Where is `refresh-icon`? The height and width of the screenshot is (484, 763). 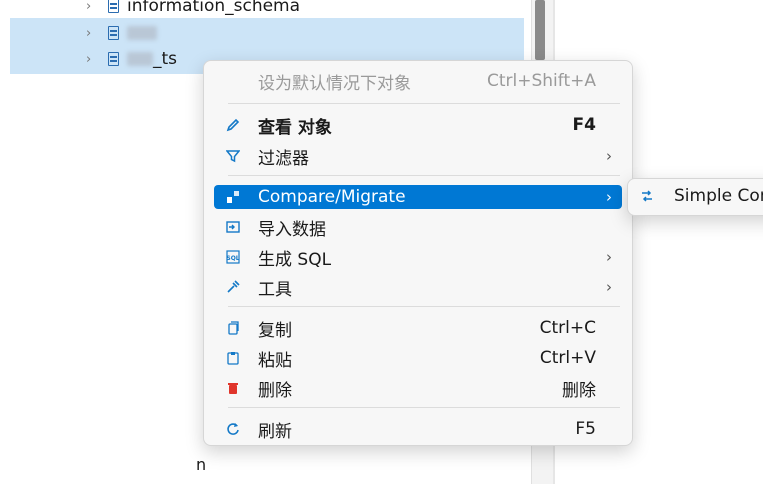 refresh-icon is located at coordinates (233, 429).